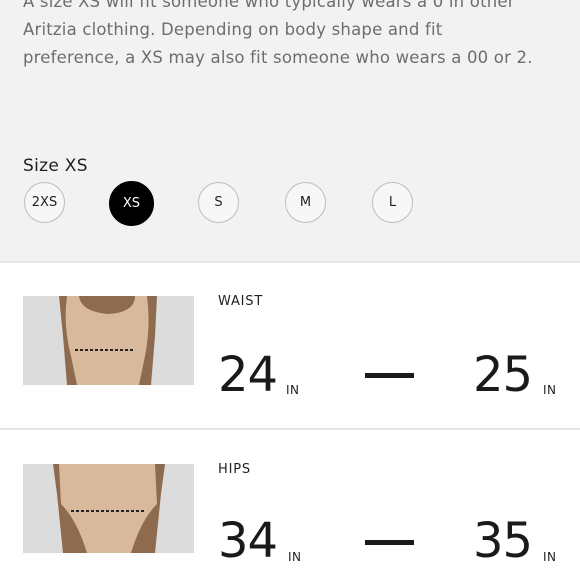 Image resolution: width=580 pixels, height=579 pixels. I want to click on hips-max-unit: IN, so click(550, 557).